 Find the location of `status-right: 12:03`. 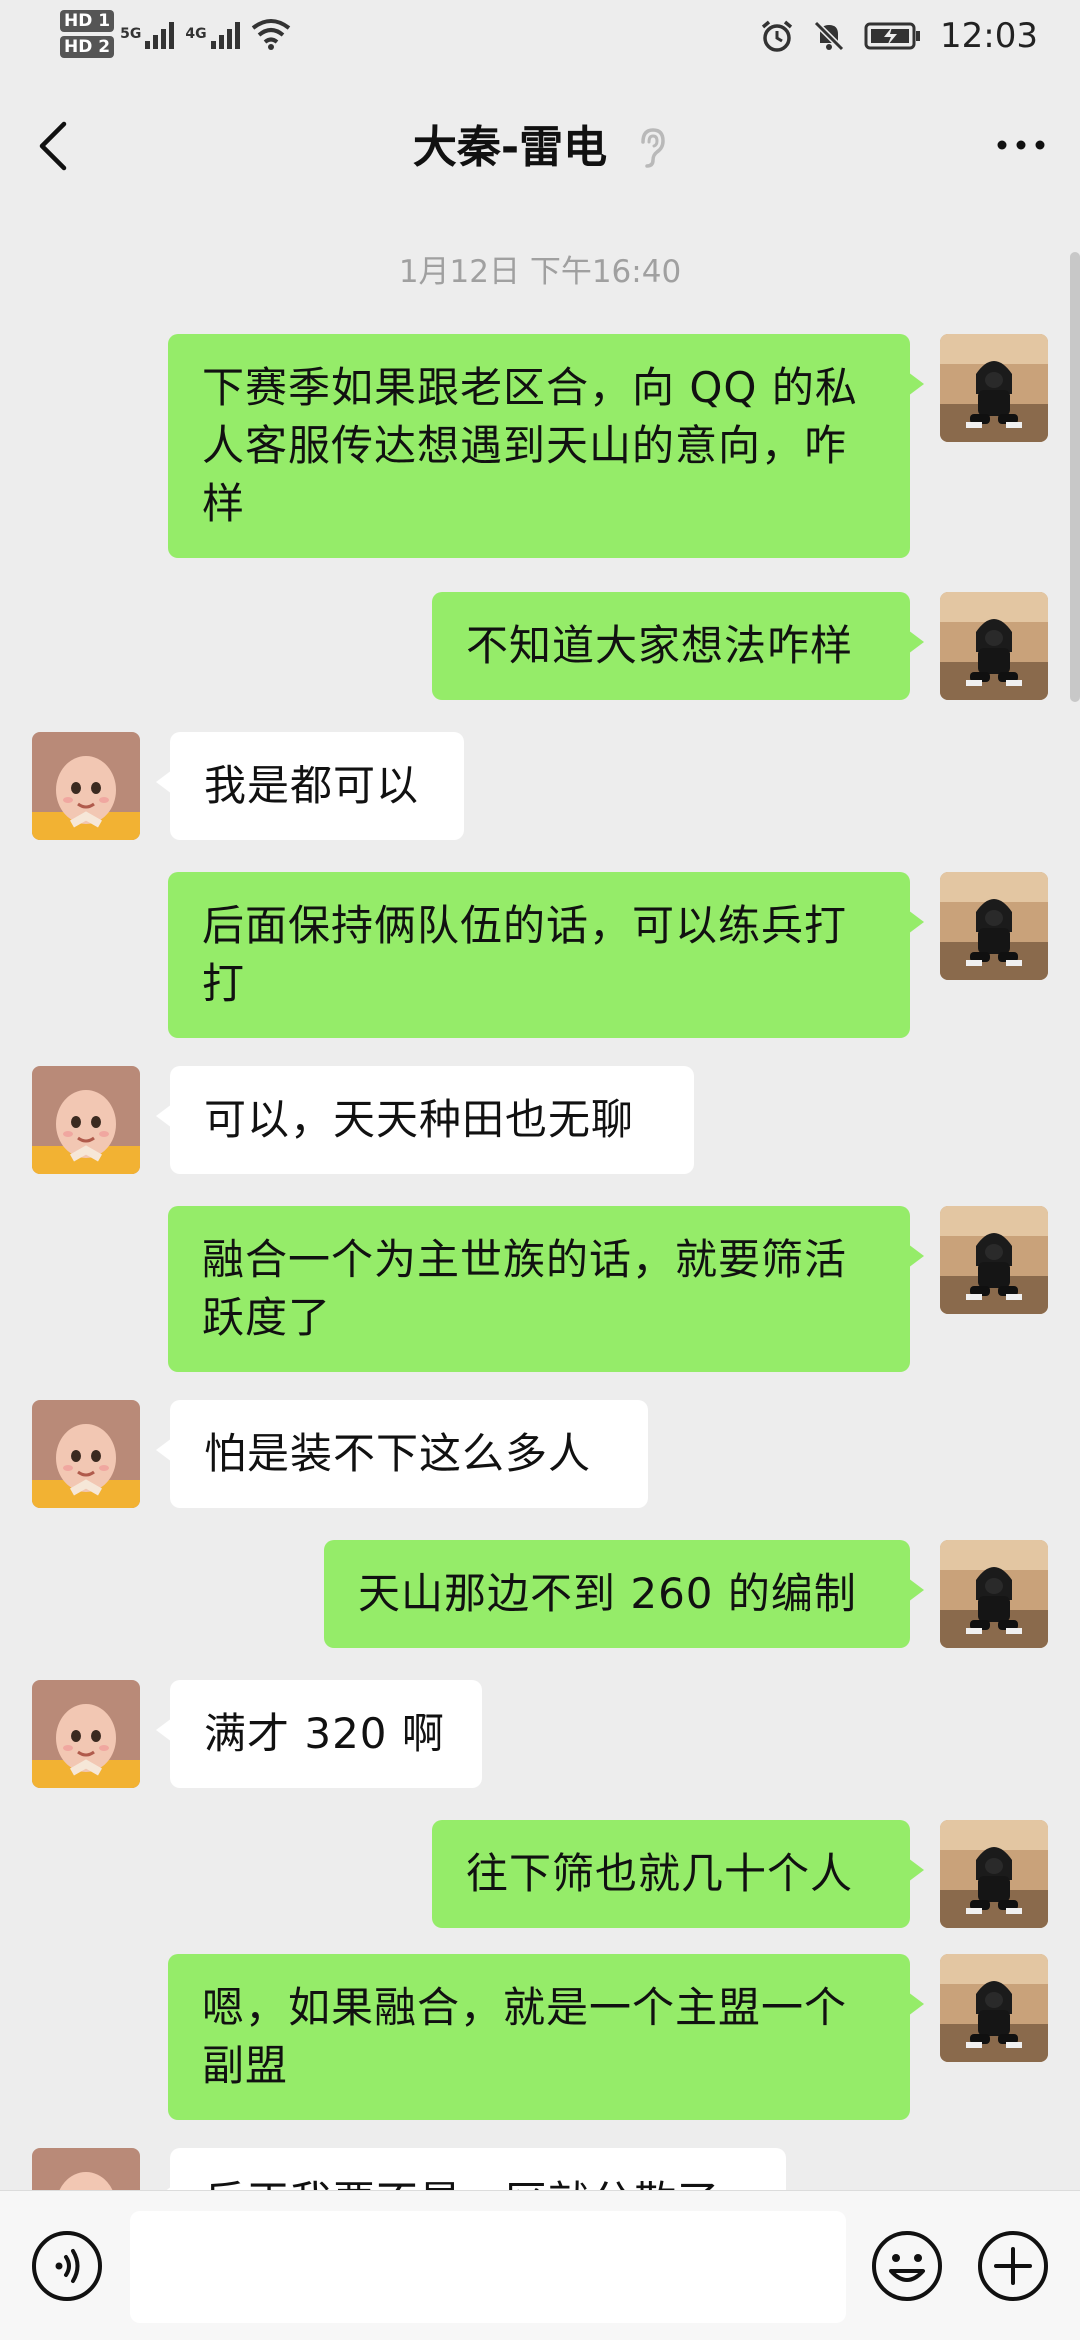

status-right: 12:03 is located at coordinates (899, 36).